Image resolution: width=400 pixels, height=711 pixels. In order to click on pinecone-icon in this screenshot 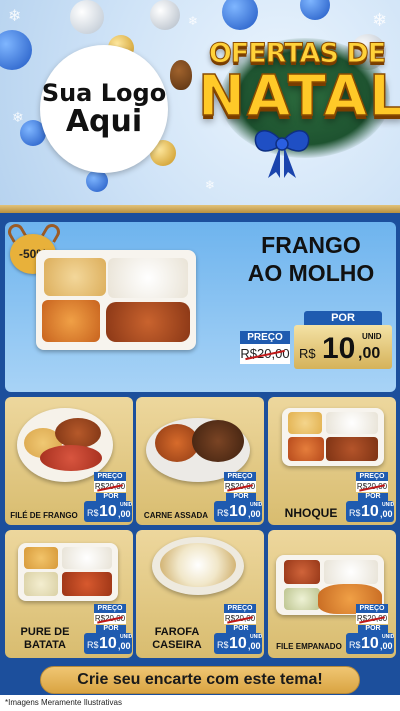, I will do `click(181, 75)`.